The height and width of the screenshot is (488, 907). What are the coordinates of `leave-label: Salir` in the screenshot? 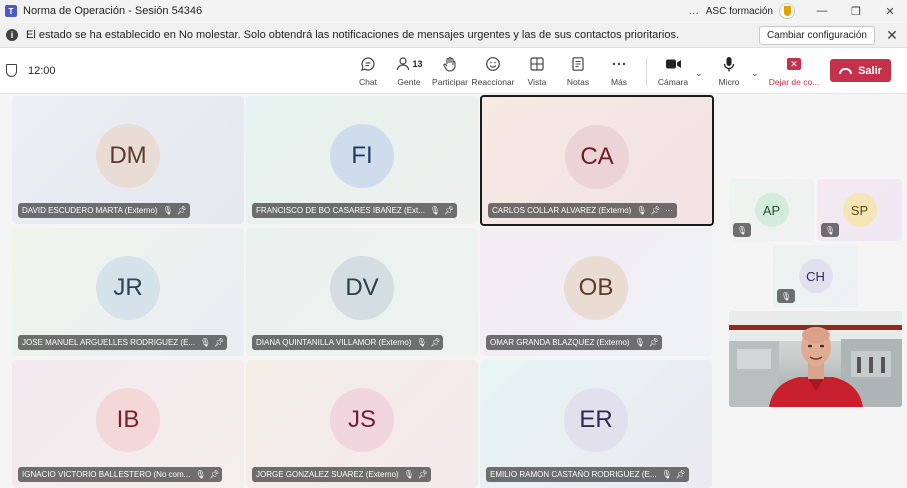 It's located at (870, 70).